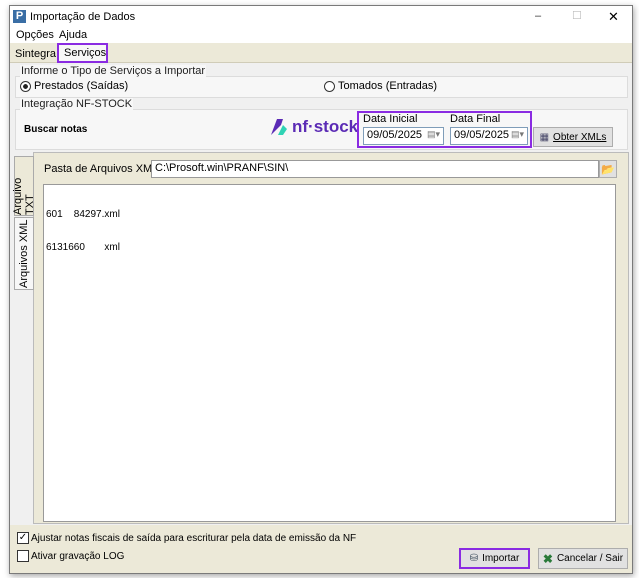  What do you see at coordinates (544, 137) in the screenshot?
I see `grid-icon: ▦` at bounding box center [544, 137].